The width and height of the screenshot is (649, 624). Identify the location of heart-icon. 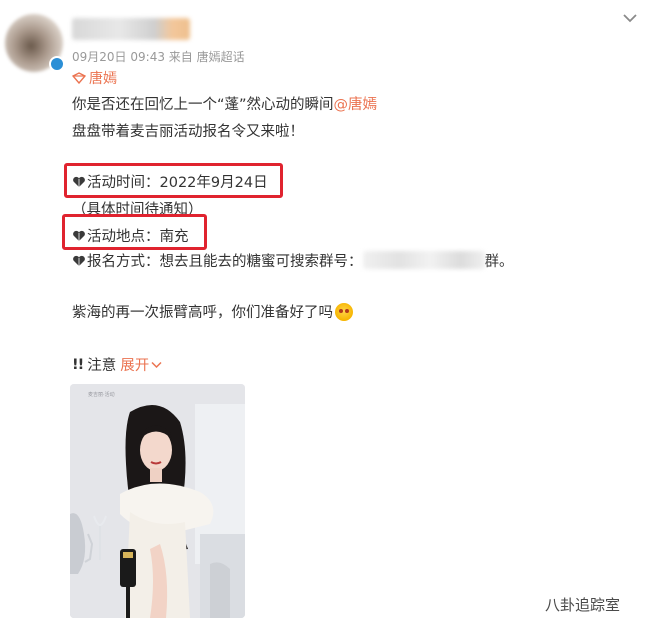
(79, 260).